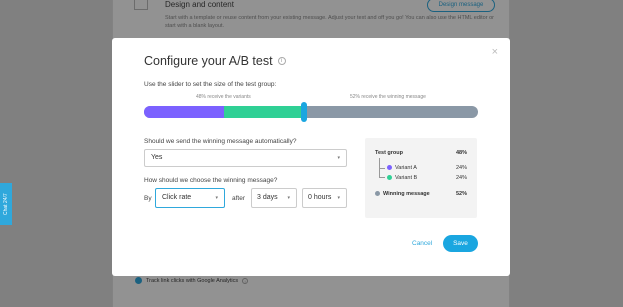 This screenshot has height=307, width=623. Describe the element at coordinates (177, 197) in the screenshot. I see `criterion-value: Click rate` at that location.